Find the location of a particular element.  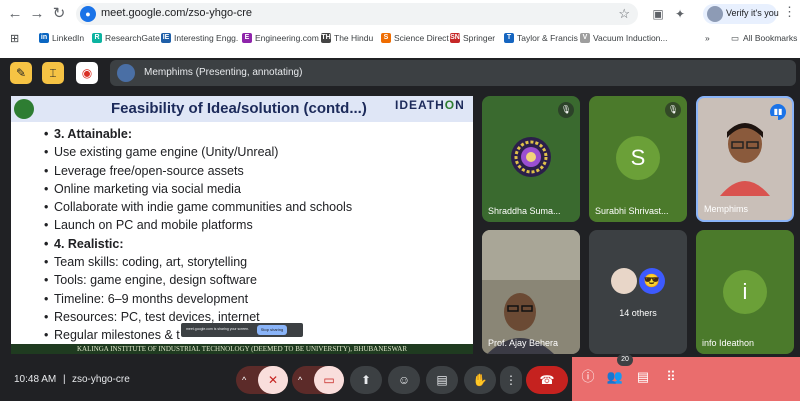

activities-icon: ⠿ is located at coordinates (671, 377).